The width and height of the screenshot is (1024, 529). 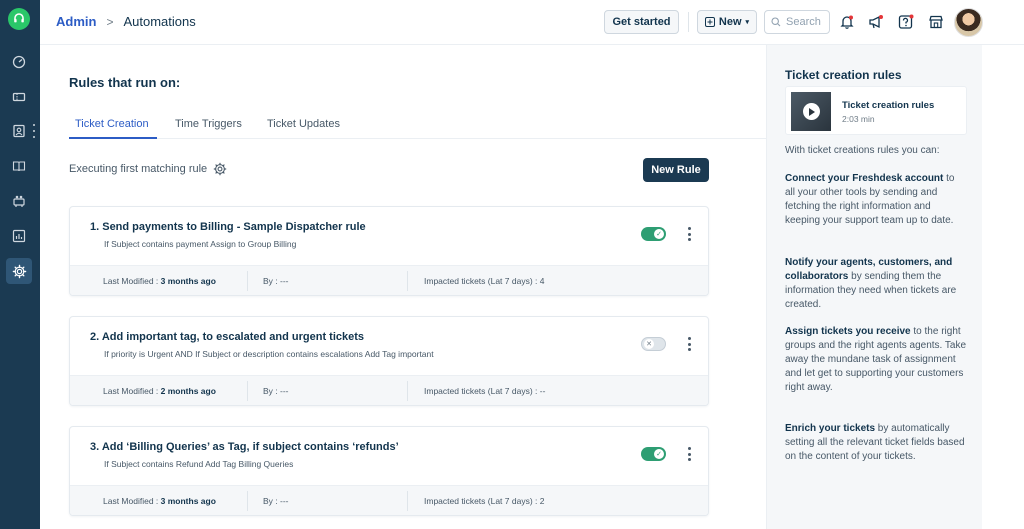 I want to click on new-button-label: New, so click(x=730, y=22).